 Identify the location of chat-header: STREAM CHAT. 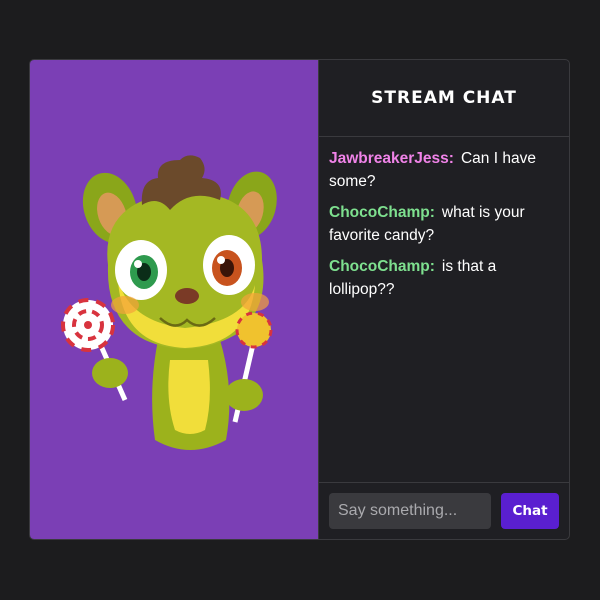
(444, 98).